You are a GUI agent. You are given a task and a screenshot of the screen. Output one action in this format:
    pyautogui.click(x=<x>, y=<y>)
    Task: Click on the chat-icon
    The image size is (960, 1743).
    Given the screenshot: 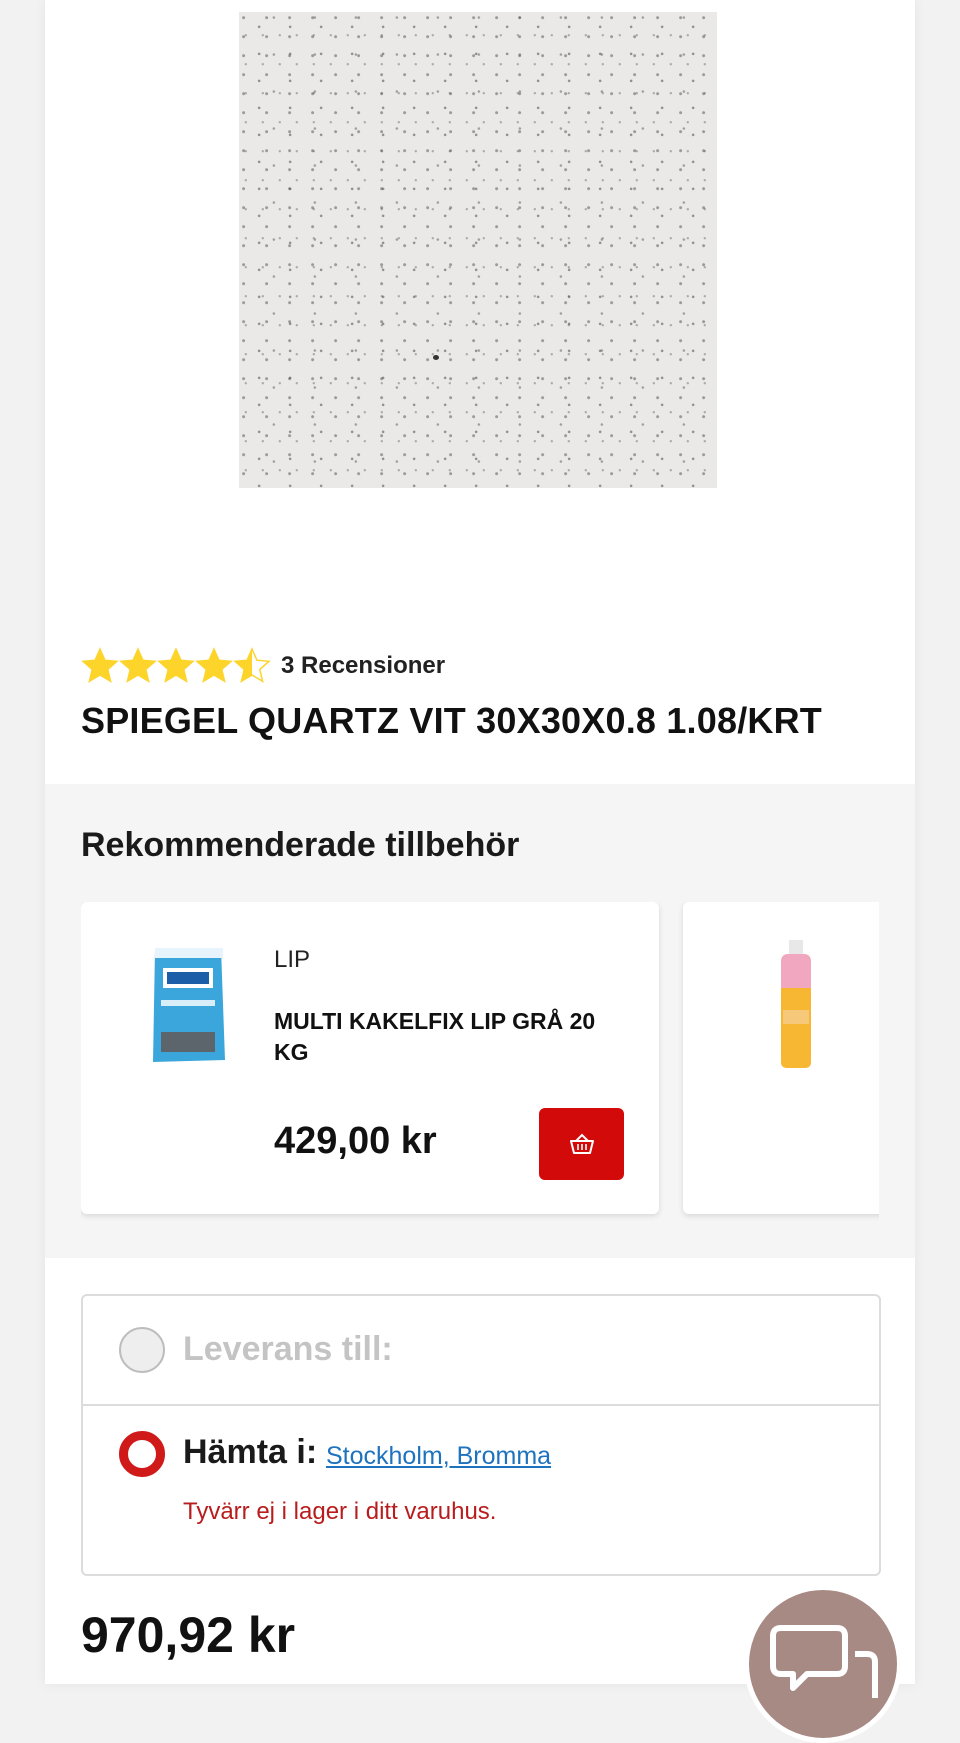 What is the action you would take?
    pyautogui.click(x=824, y=1661)
    